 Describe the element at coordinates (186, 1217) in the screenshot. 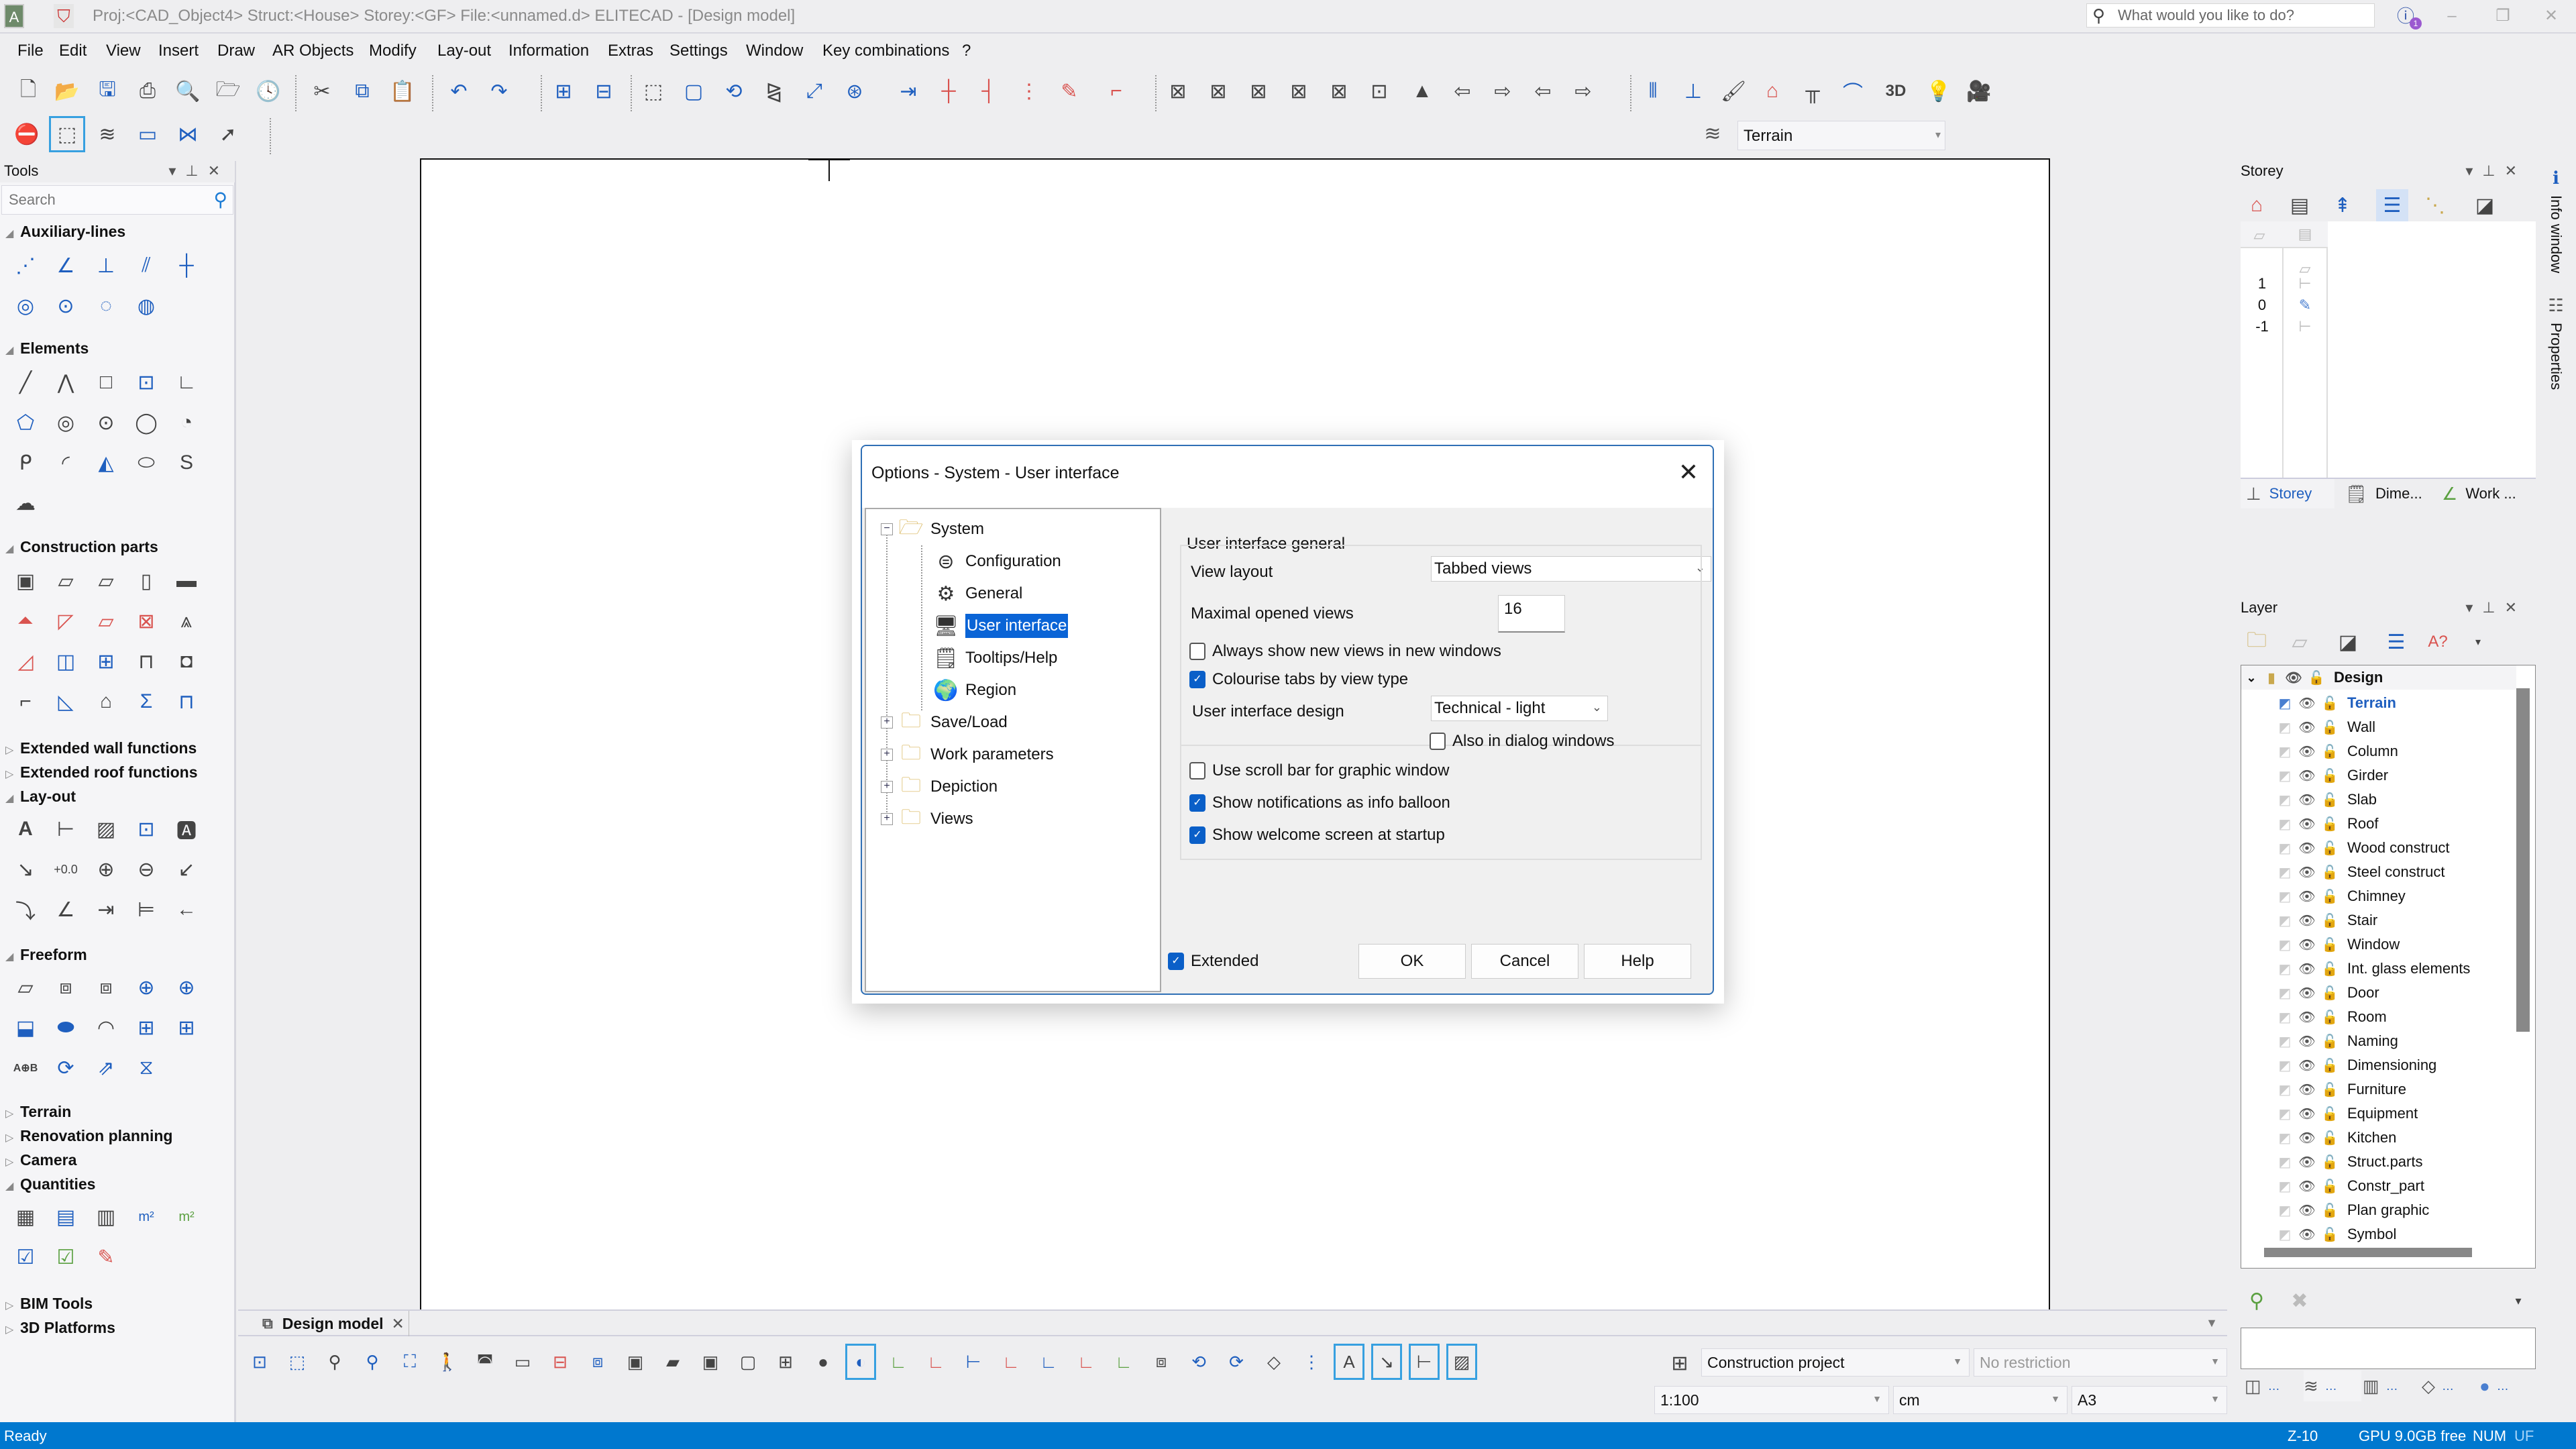

I see `room-area-2-icon: m²` at that location.